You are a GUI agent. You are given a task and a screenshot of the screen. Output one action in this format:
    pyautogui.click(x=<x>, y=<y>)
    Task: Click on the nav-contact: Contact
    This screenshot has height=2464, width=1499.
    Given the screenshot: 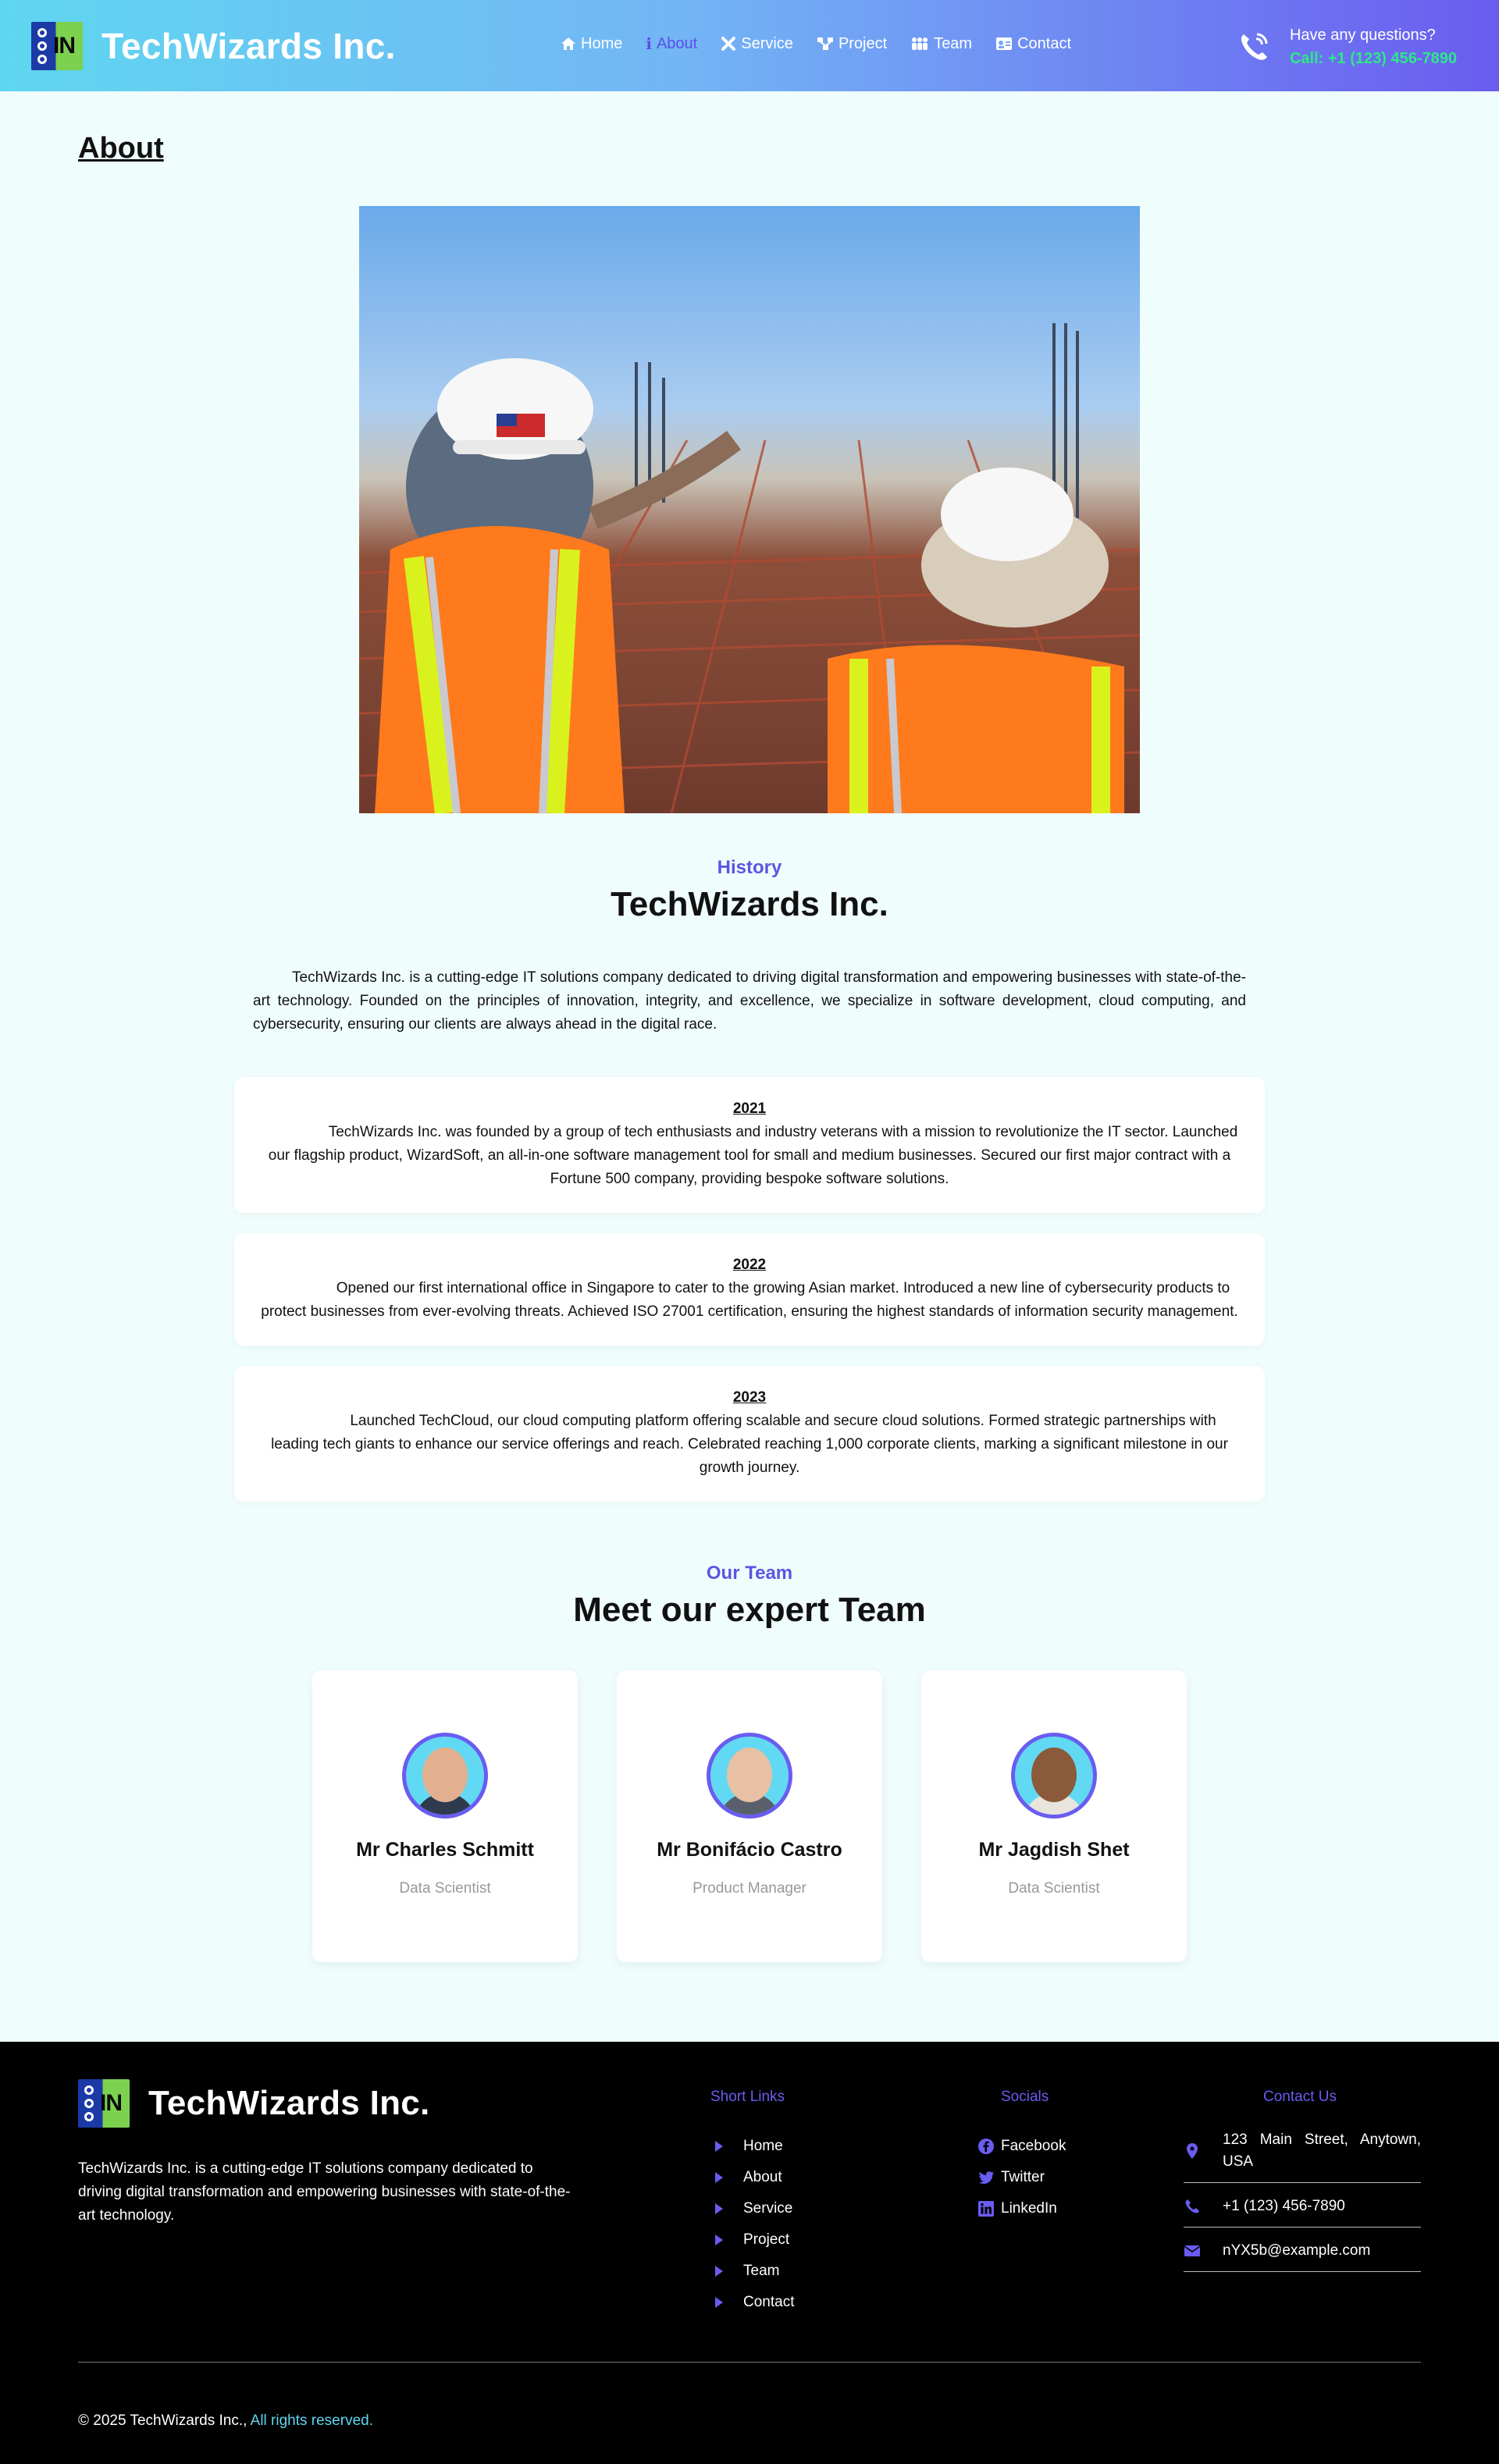 What is the action you would take?
    pyautogui.click(x=1033, y=43)
    